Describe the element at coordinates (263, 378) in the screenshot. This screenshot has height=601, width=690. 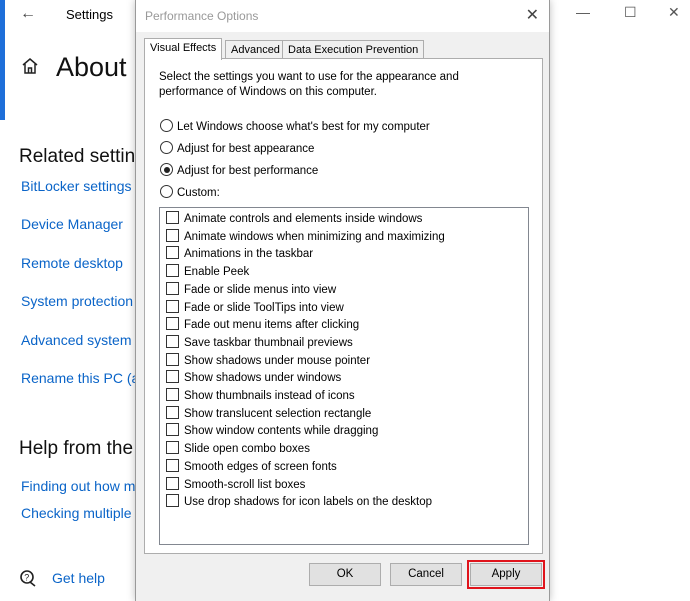
I see `effect-label: Show shadows under windows` at that location.